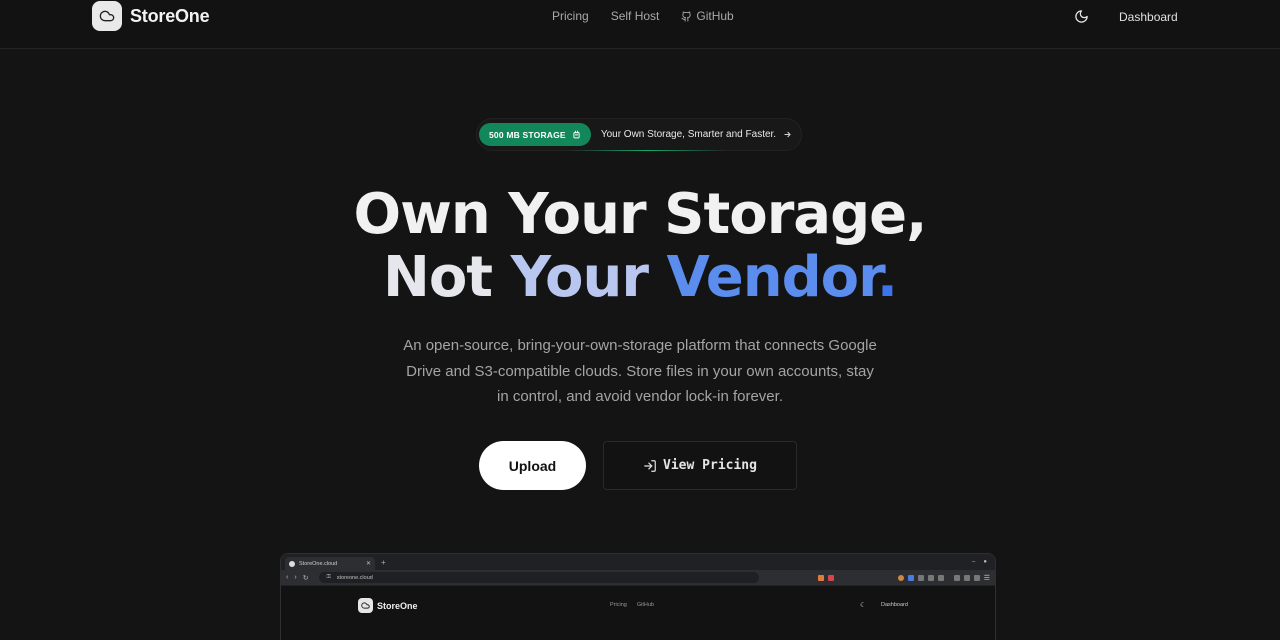 The width and height of the screenshot is (1280, 640). Describe the element at coordinates (688, 134) in the screenshot. I see `badge-message-text: Your Own Storage, Smarter and Faster.` at that location.